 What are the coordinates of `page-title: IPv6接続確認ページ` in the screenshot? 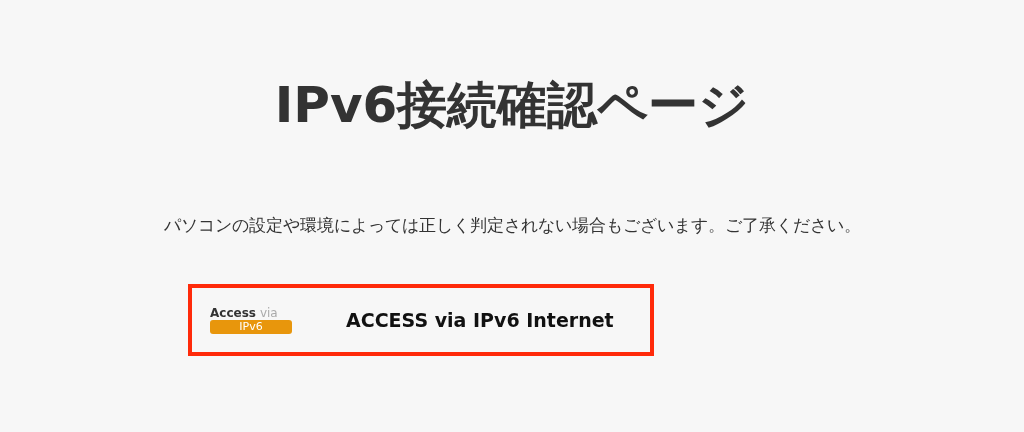 It's located at (512, 105).